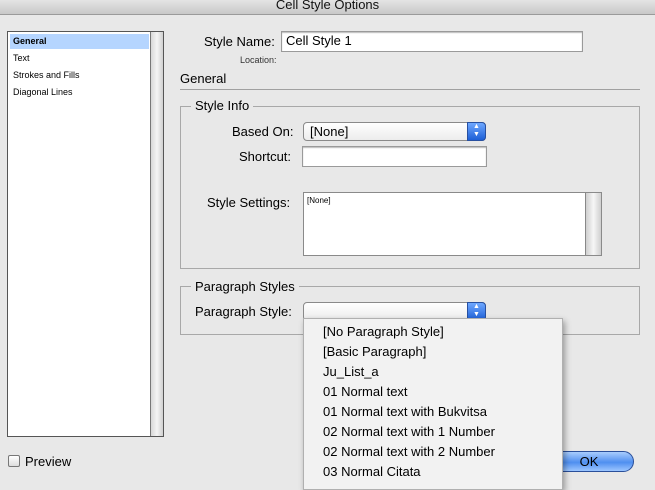  Describe the element at coordinates (249, 202) in the screenshot. I see `style-settings-label: Style Settings:` at that location.